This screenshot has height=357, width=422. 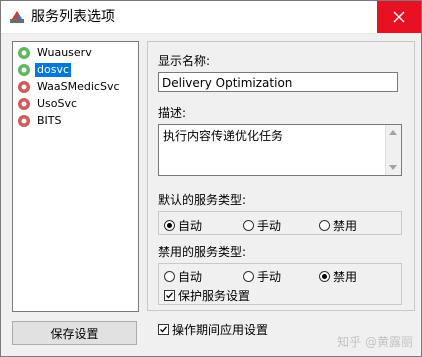 I want to click on list-item: UsoSvc, so click(x=47, y=104).